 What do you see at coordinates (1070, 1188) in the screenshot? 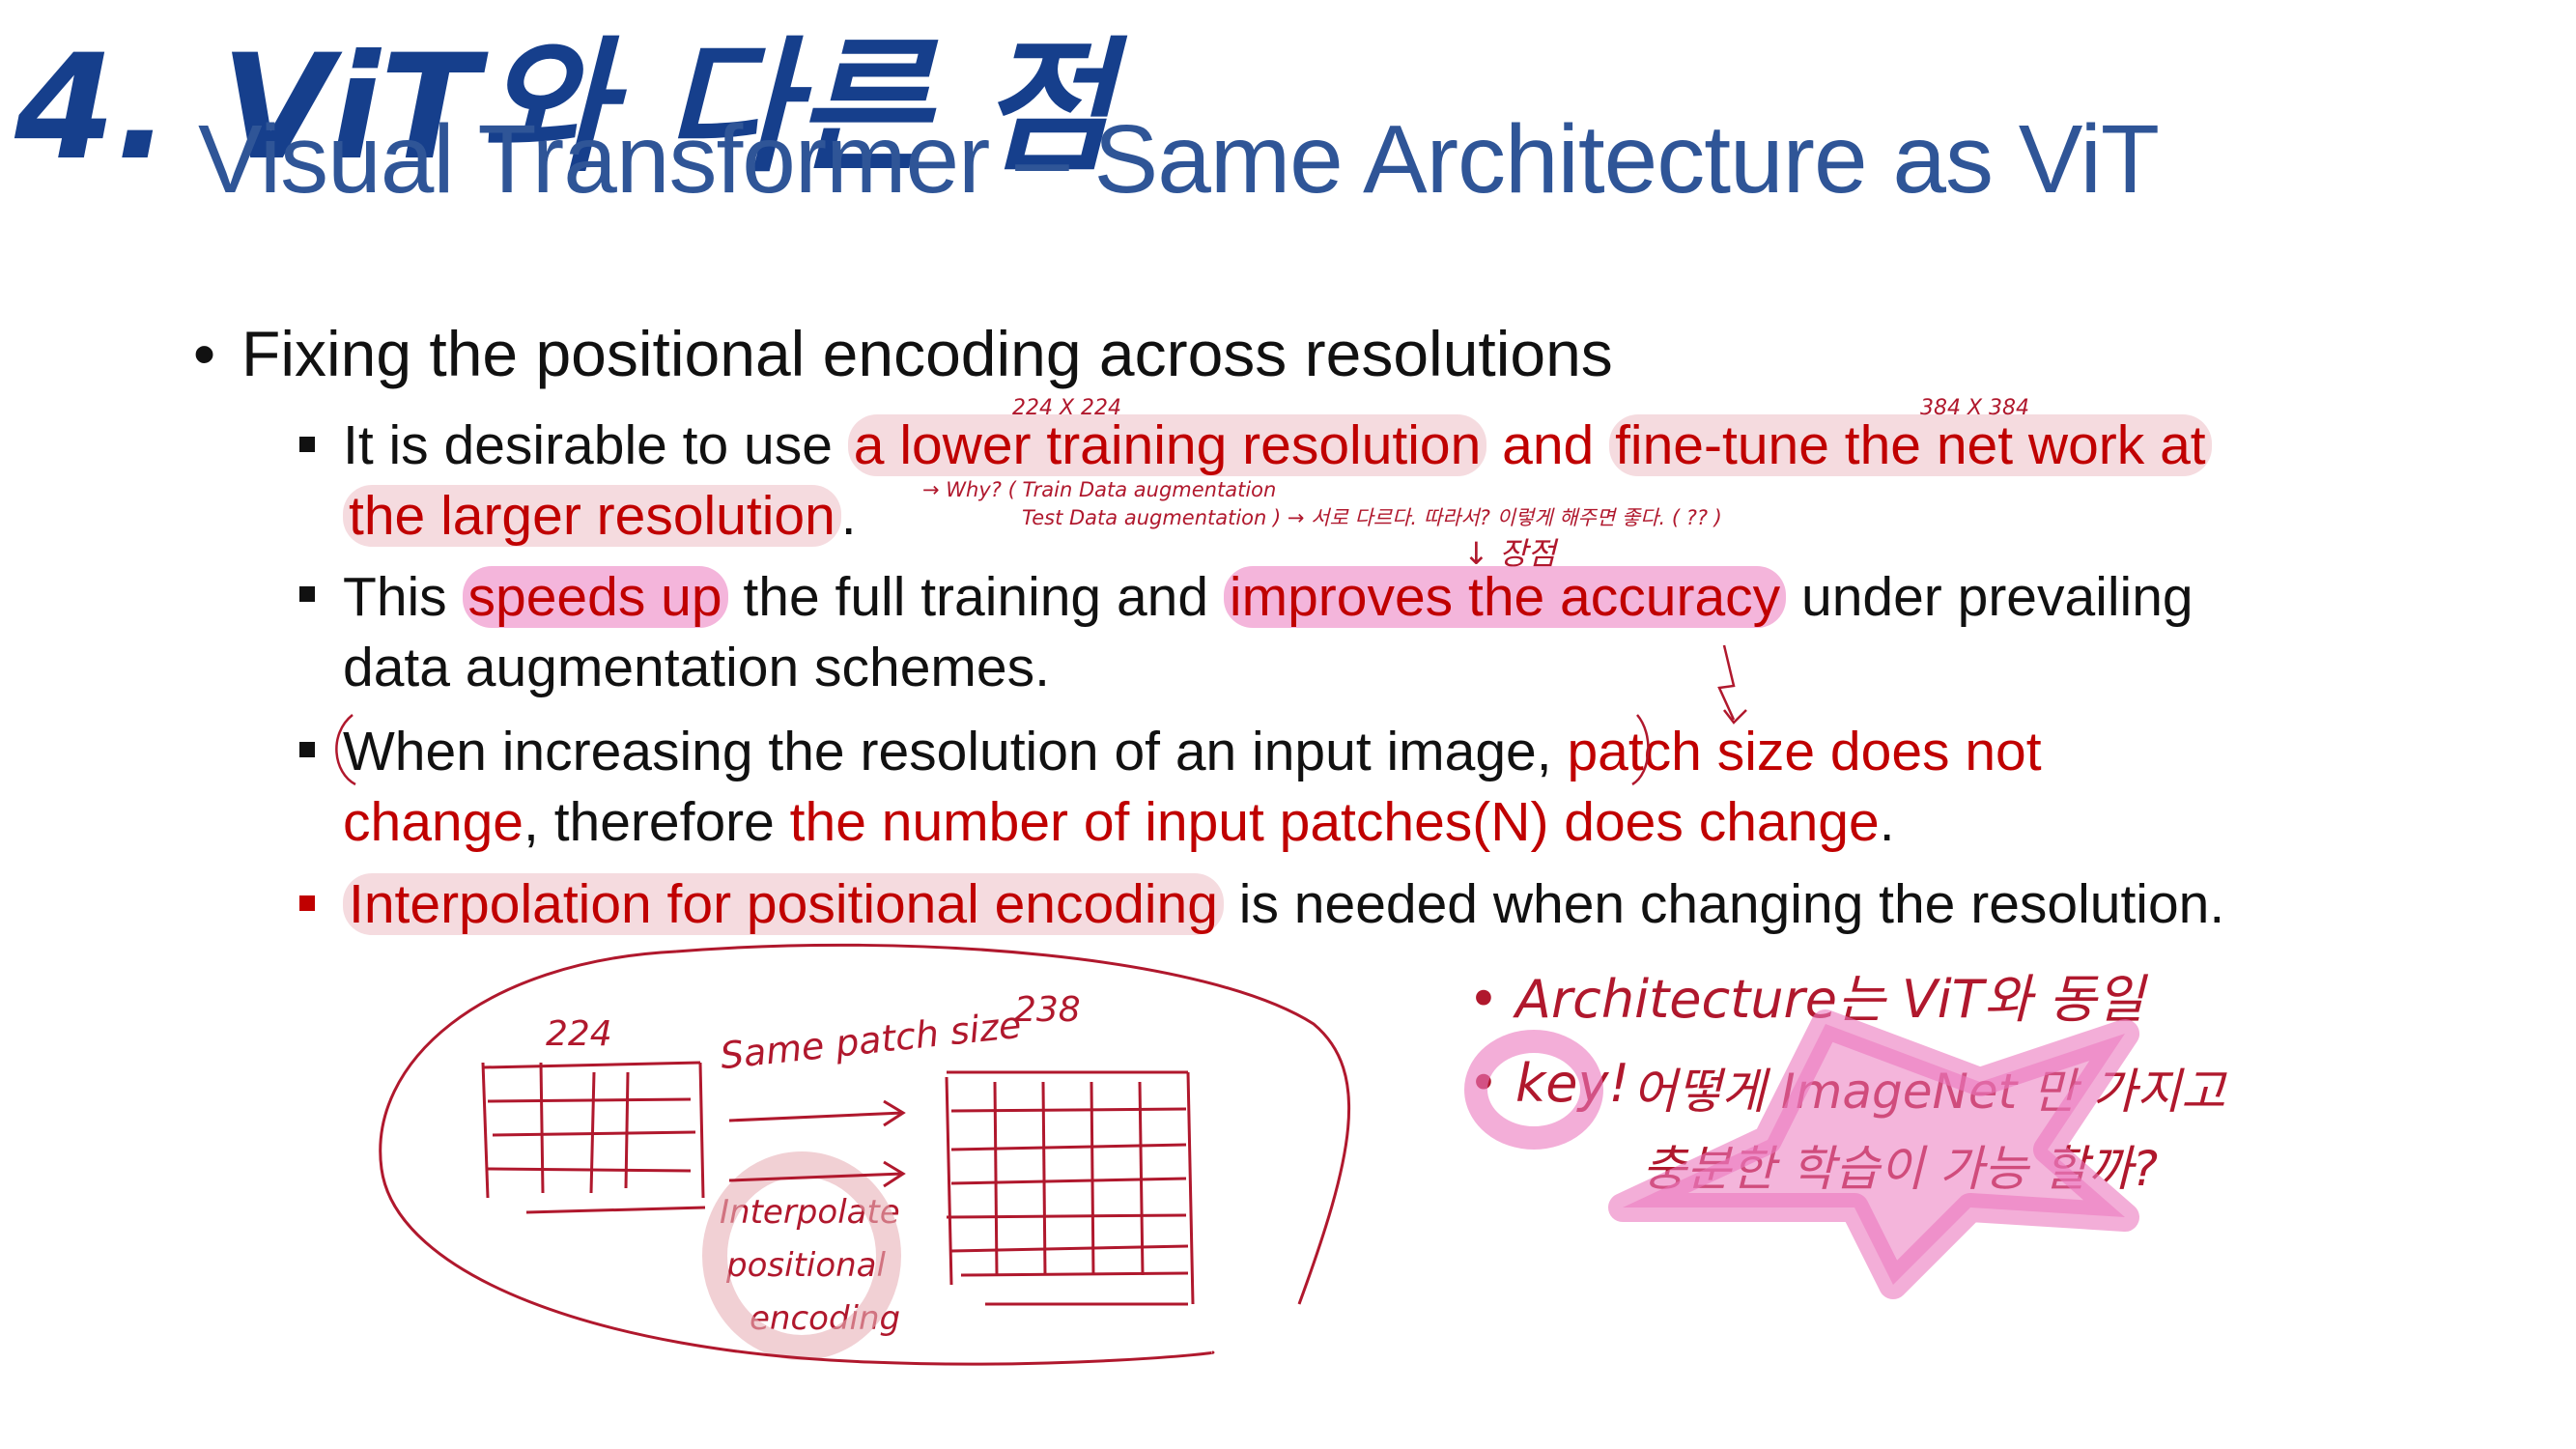
I see `right-patch-grid` at bounding box center [1070, 1188].